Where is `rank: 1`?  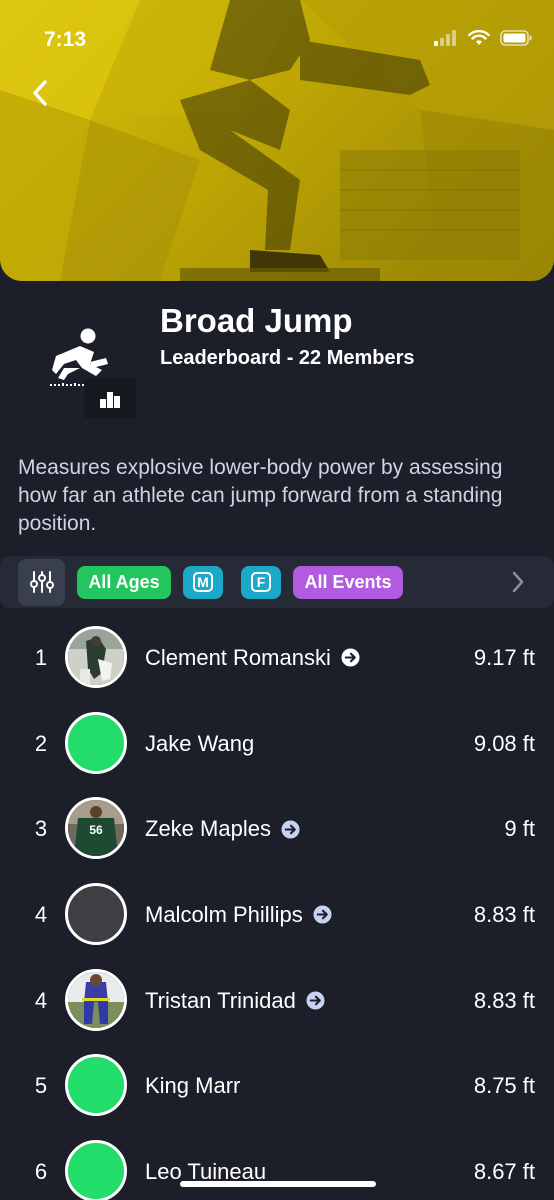 rank: 1 is located at coordinates (41, 657).